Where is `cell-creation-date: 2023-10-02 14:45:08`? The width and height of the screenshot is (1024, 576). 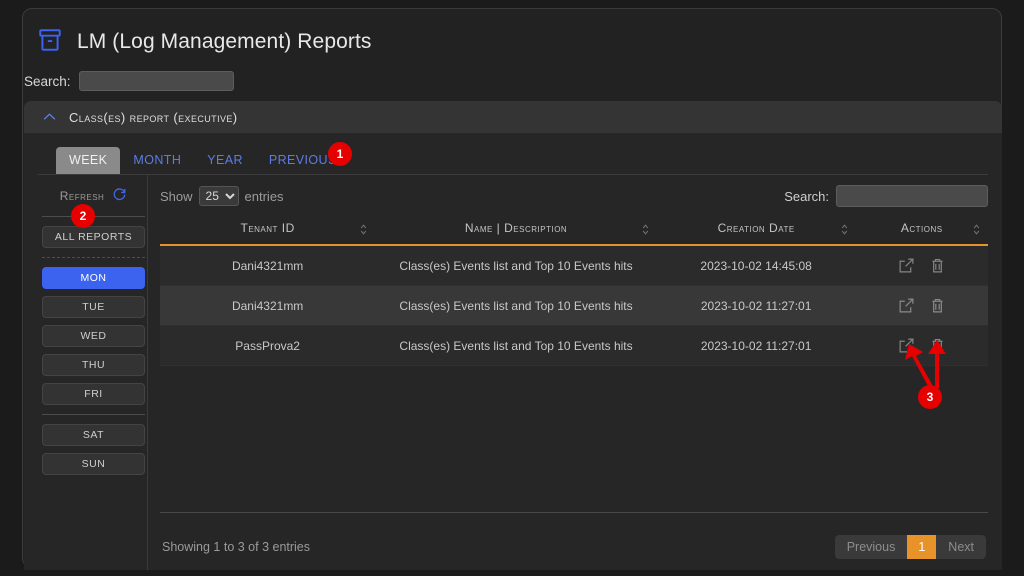
cell-creation-date: 2023-10-02 14:45:08 is located at coordinates (756, 265).